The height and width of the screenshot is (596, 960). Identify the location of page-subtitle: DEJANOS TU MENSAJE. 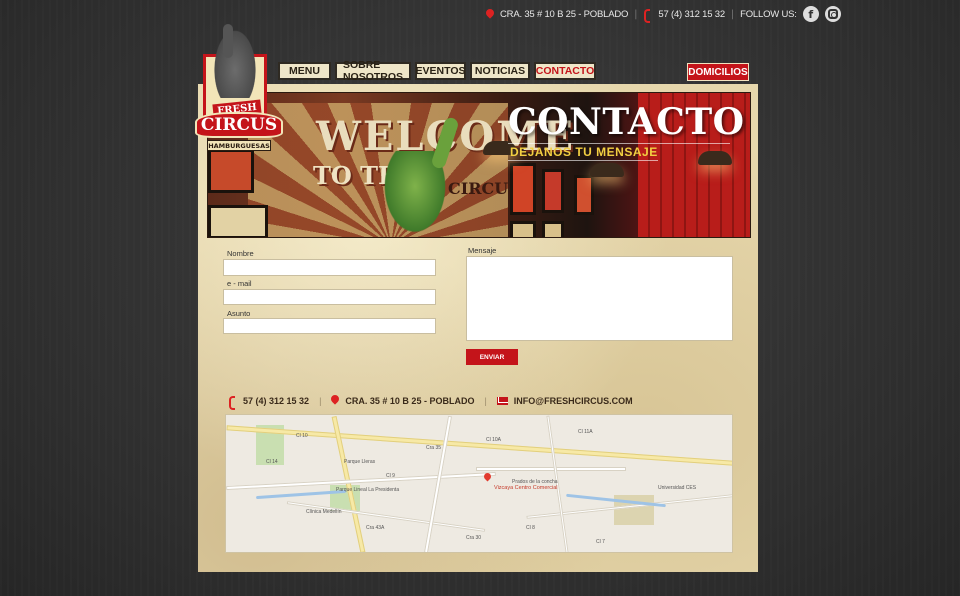
(584, 152).